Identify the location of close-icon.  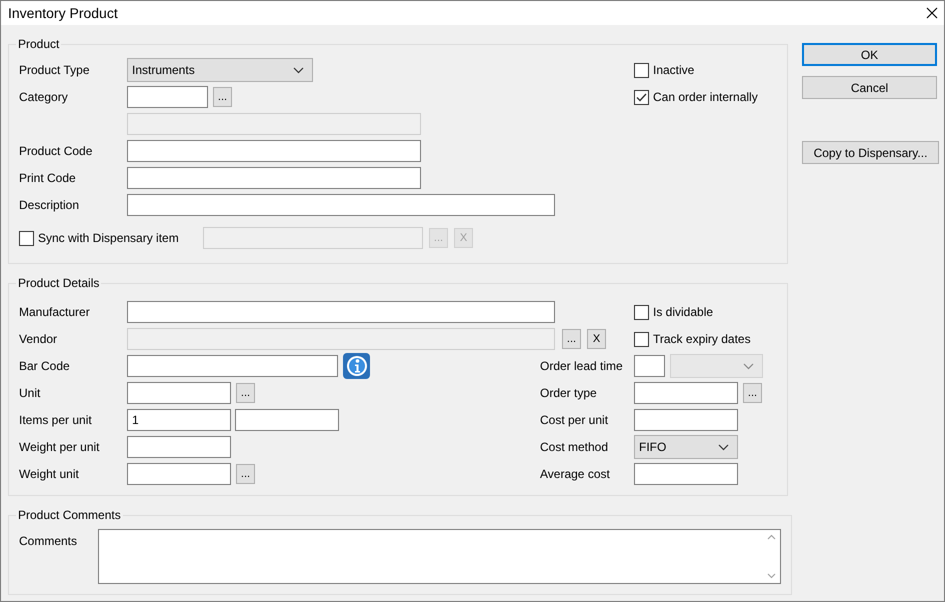
(932, 13).